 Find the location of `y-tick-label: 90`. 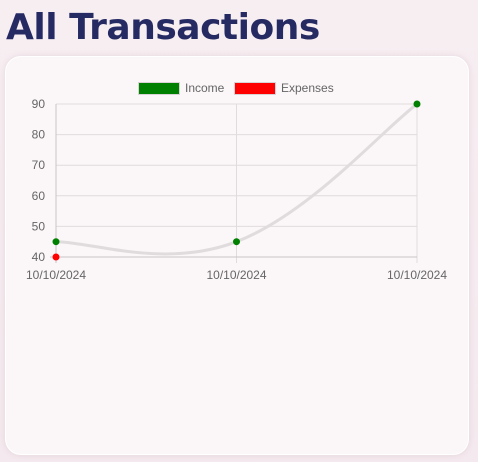

y-tick-label: 90 is located at coordinates (39, 104).